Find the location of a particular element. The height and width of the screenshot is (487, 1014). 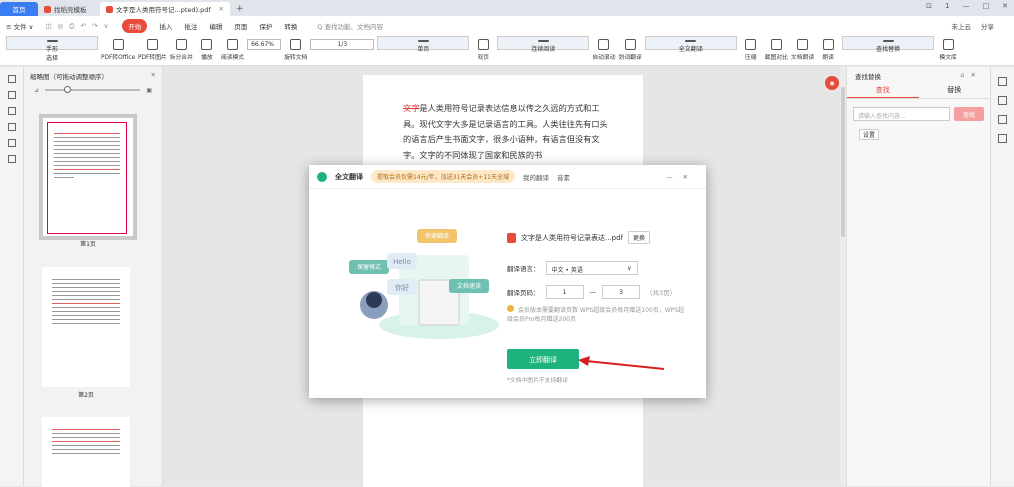

member-badge: ◉ is located at coordinates (832, 83).